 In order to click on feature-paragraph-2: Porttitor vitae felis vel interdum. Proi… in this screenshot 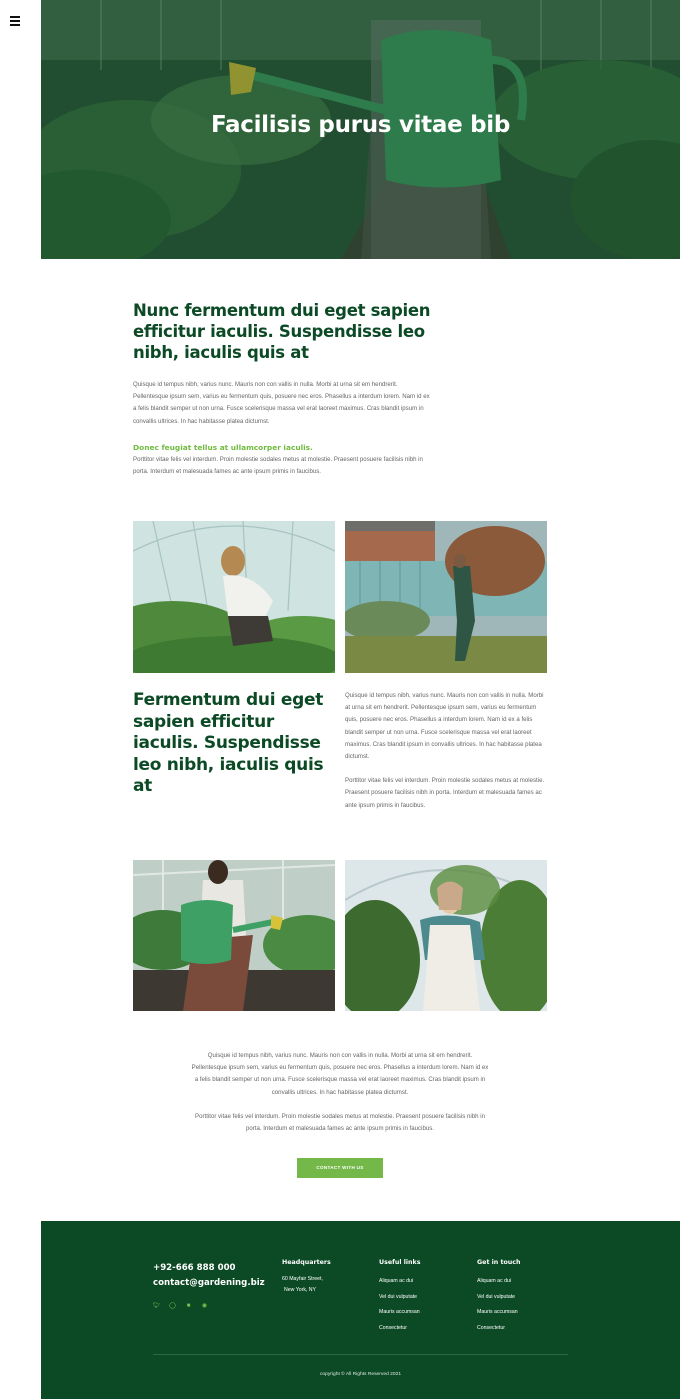, I will do `click(445, 793)`.